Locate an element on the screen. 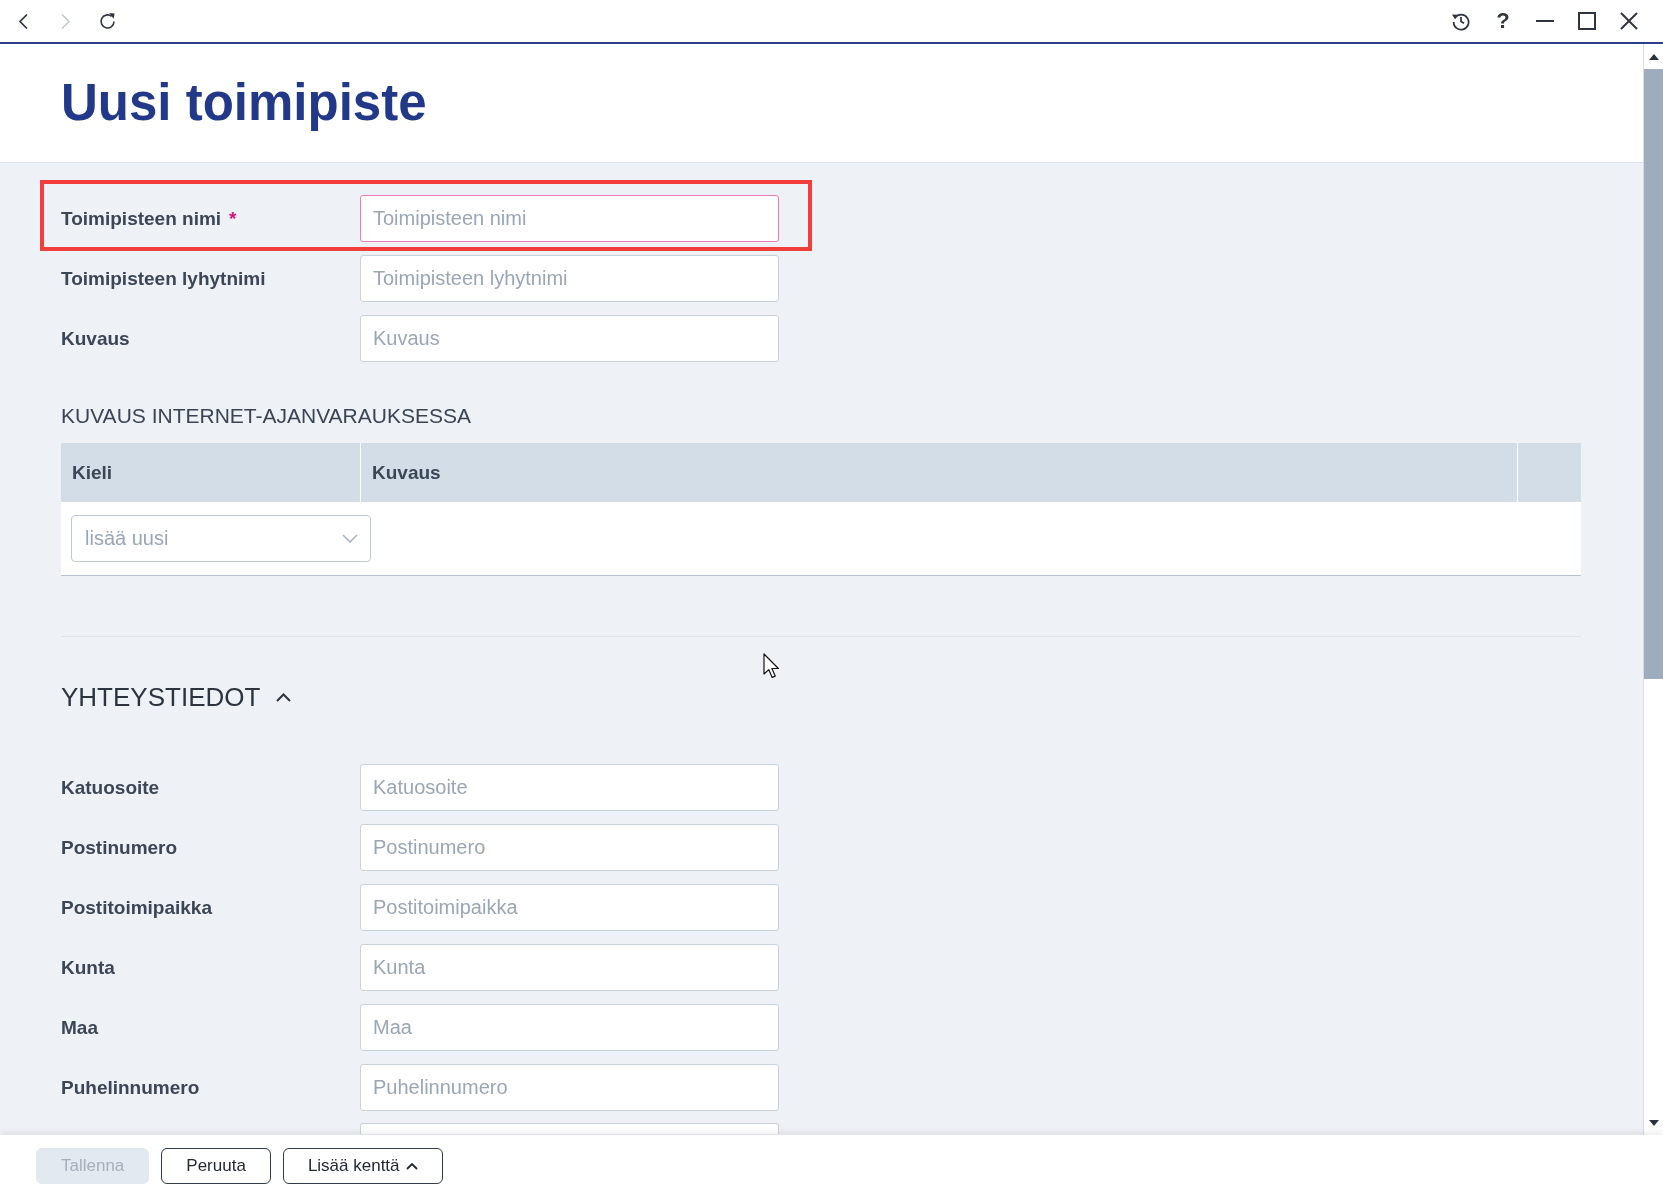 The image size is (1663, 1191). field-label: Kunta is located at coordinates (88, 967).